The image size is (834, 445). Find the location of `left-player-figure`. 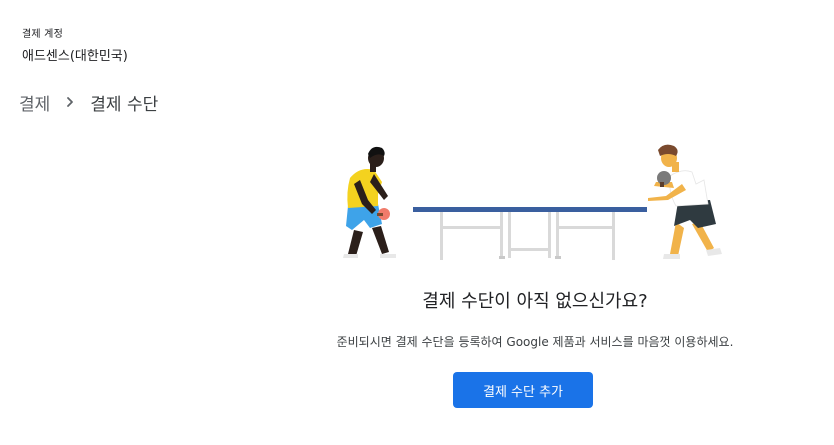

left-player-figure is located at coordinates (369, 202).